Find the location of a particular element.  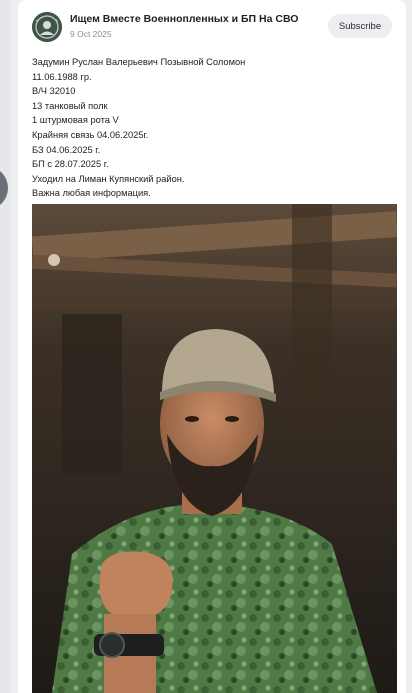

post-line: Крайняя связь 04.06.2025г. is located at coordinates (90, 134).